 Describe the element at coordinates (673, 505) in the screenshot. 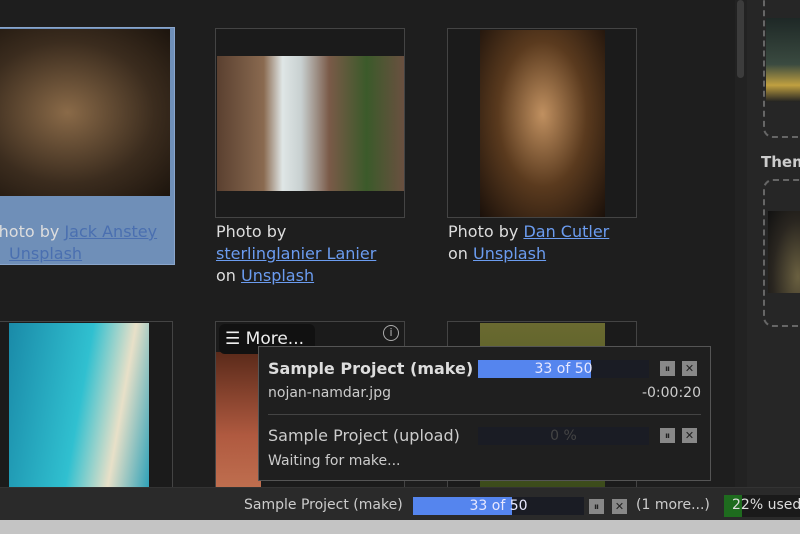

I see `more-jobs-link: (1 more...)` at that location.